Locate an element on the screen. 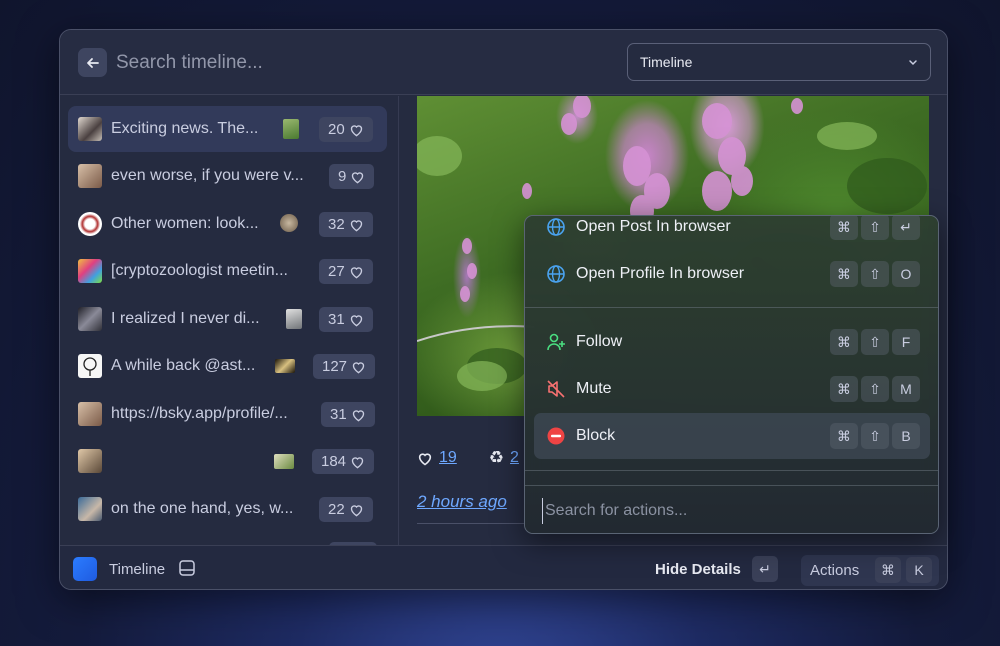 This screenshot has height=646, width=1000. menu-item-block: Block ⌘ ⇧ B is located at coordinates (732, 436).